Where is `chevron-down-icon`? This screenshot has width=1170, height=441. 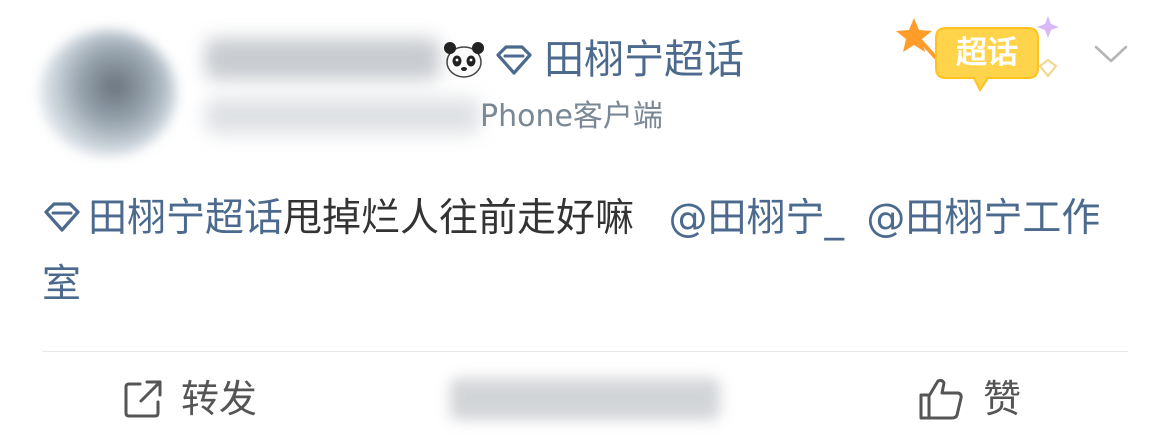 chevron-down-icon is located at coordinates (1111, 54).